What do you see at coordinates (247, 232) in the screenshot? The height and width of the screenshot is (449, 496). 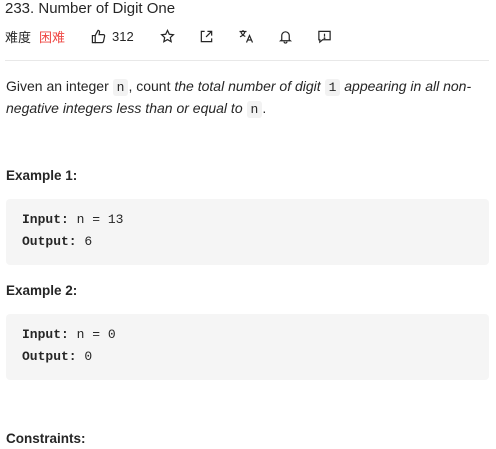 I see `example-1-box: Input: n = 13 Output: 6` at bounding box center [247, 232].